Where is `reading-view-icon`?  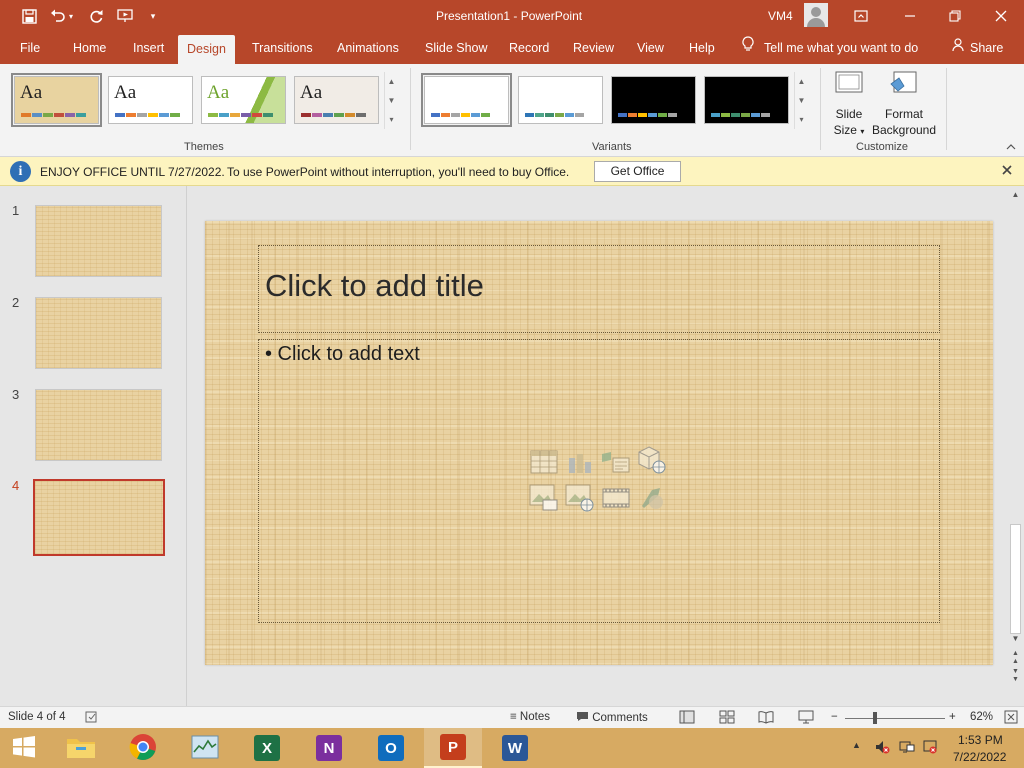 reading-view-icon is located at coordinates (766, 717).